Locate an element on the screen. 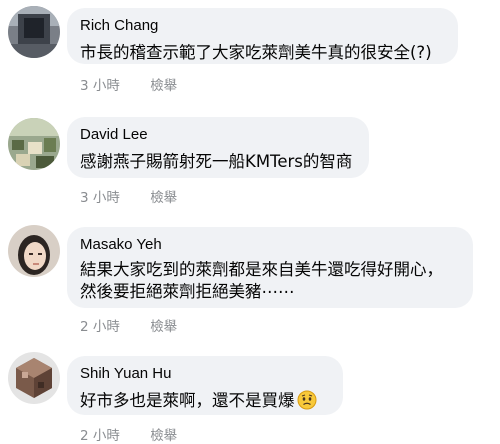  comment-text: 感謝燕子賜箭射死一船KMTers的智商 is located at coordinates (216, 161).